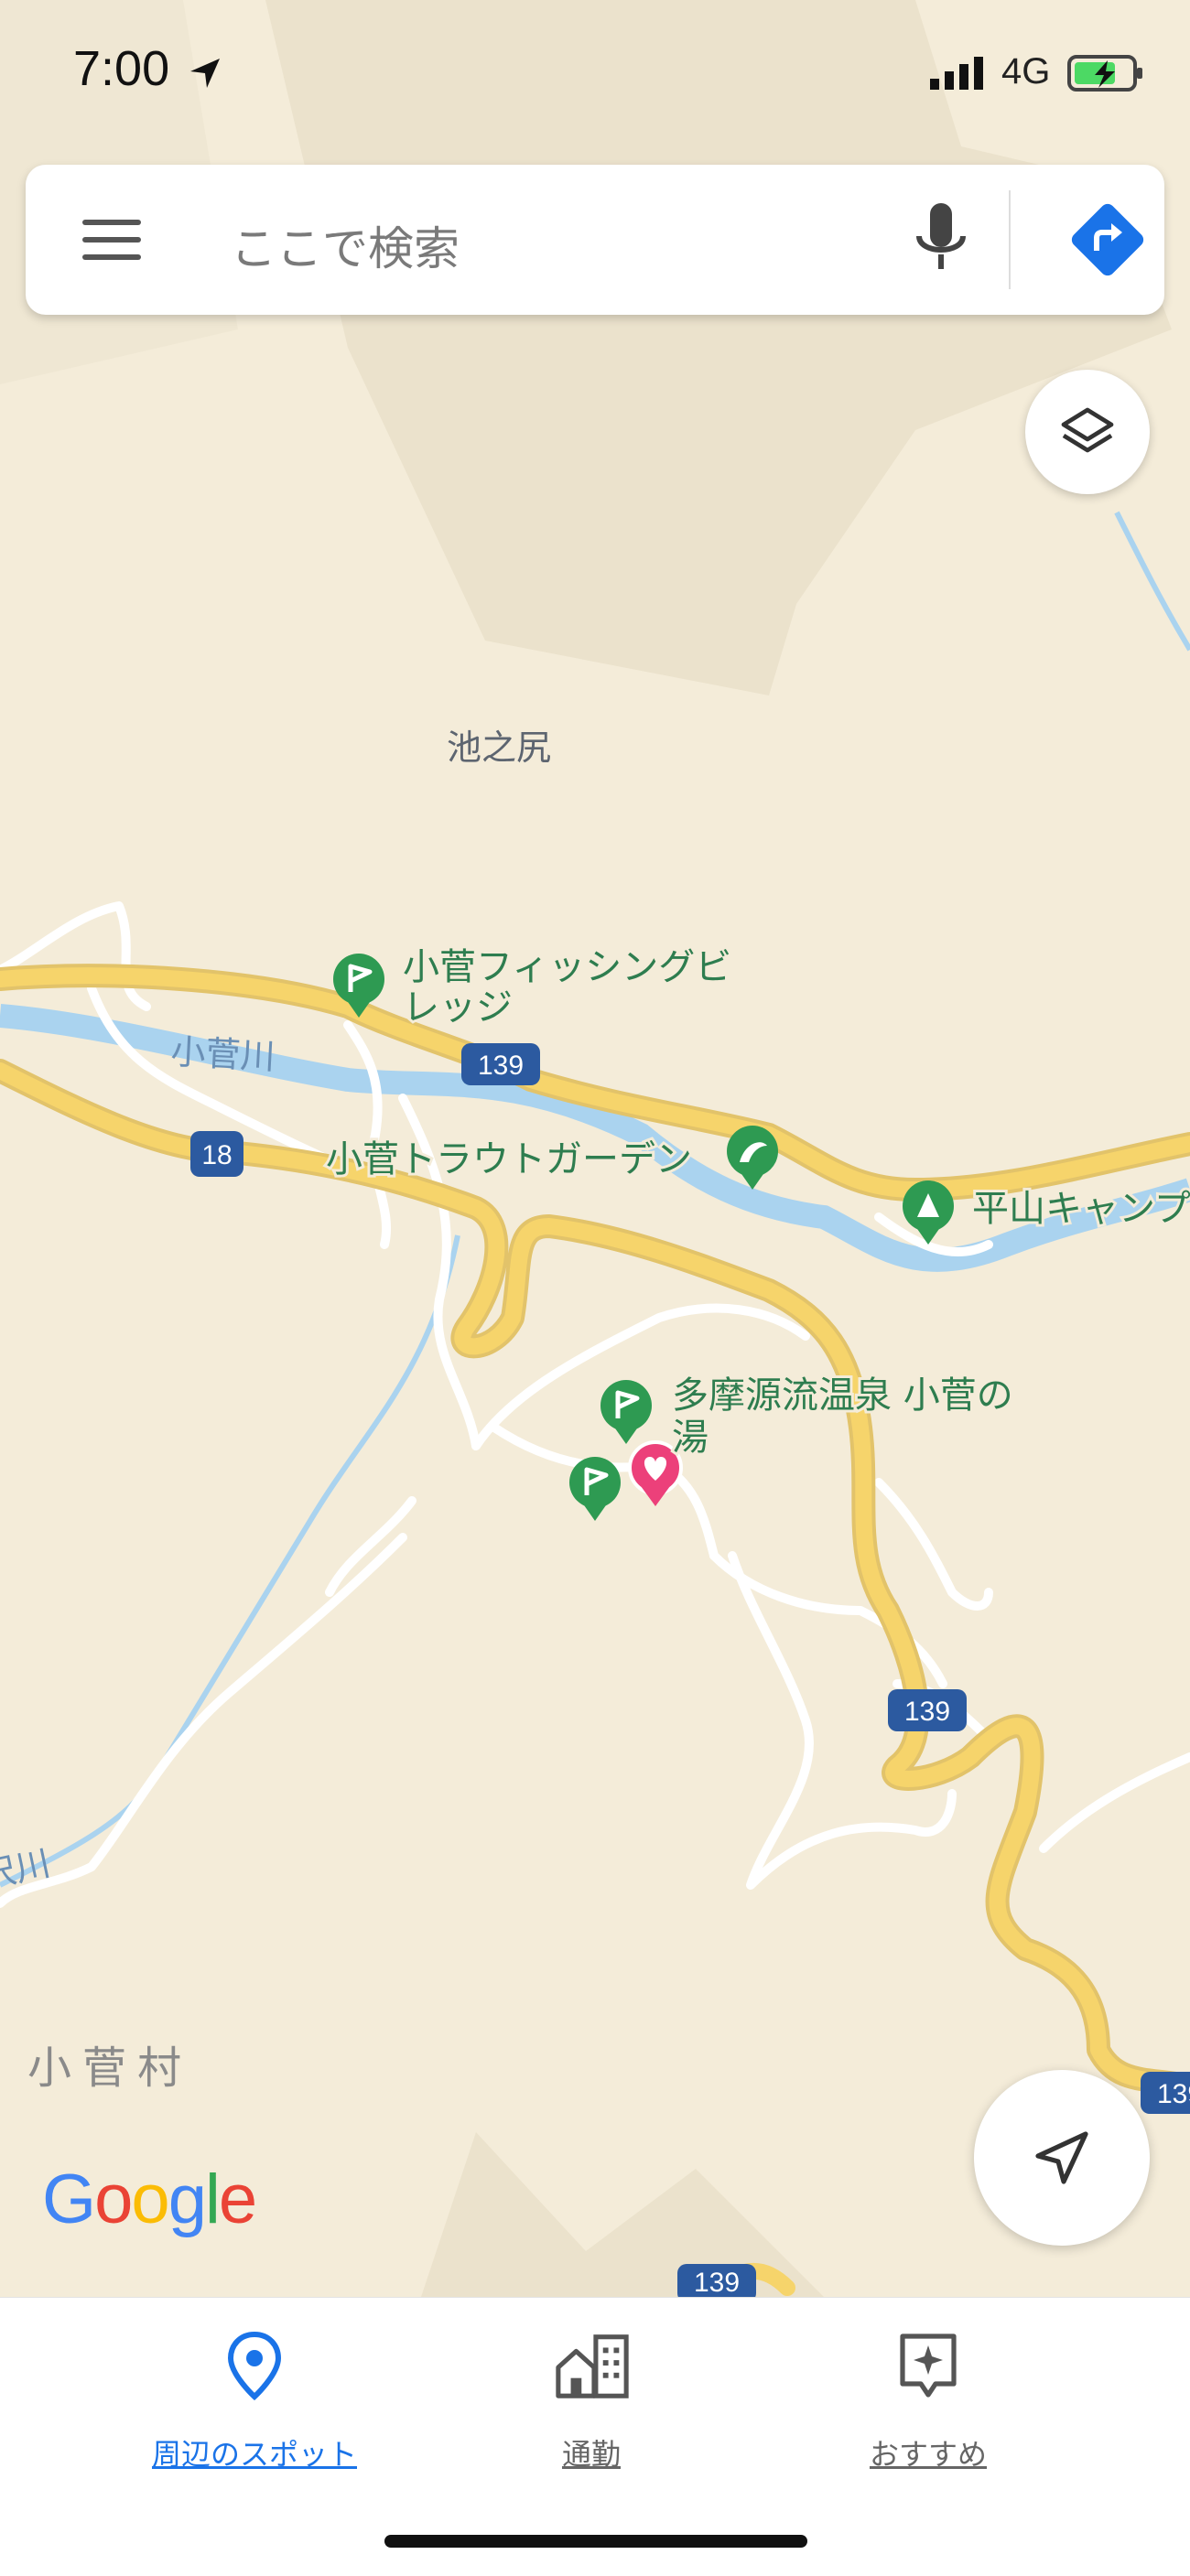  I want to click on layers-button, so click(1087, 432).